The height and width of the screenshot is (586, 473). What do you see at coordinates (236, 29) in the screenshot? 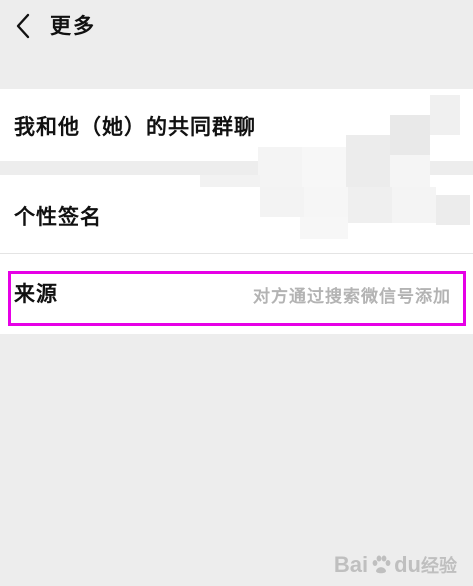
I see `navigation-bar: 更多` at bounding box center [236, 29].